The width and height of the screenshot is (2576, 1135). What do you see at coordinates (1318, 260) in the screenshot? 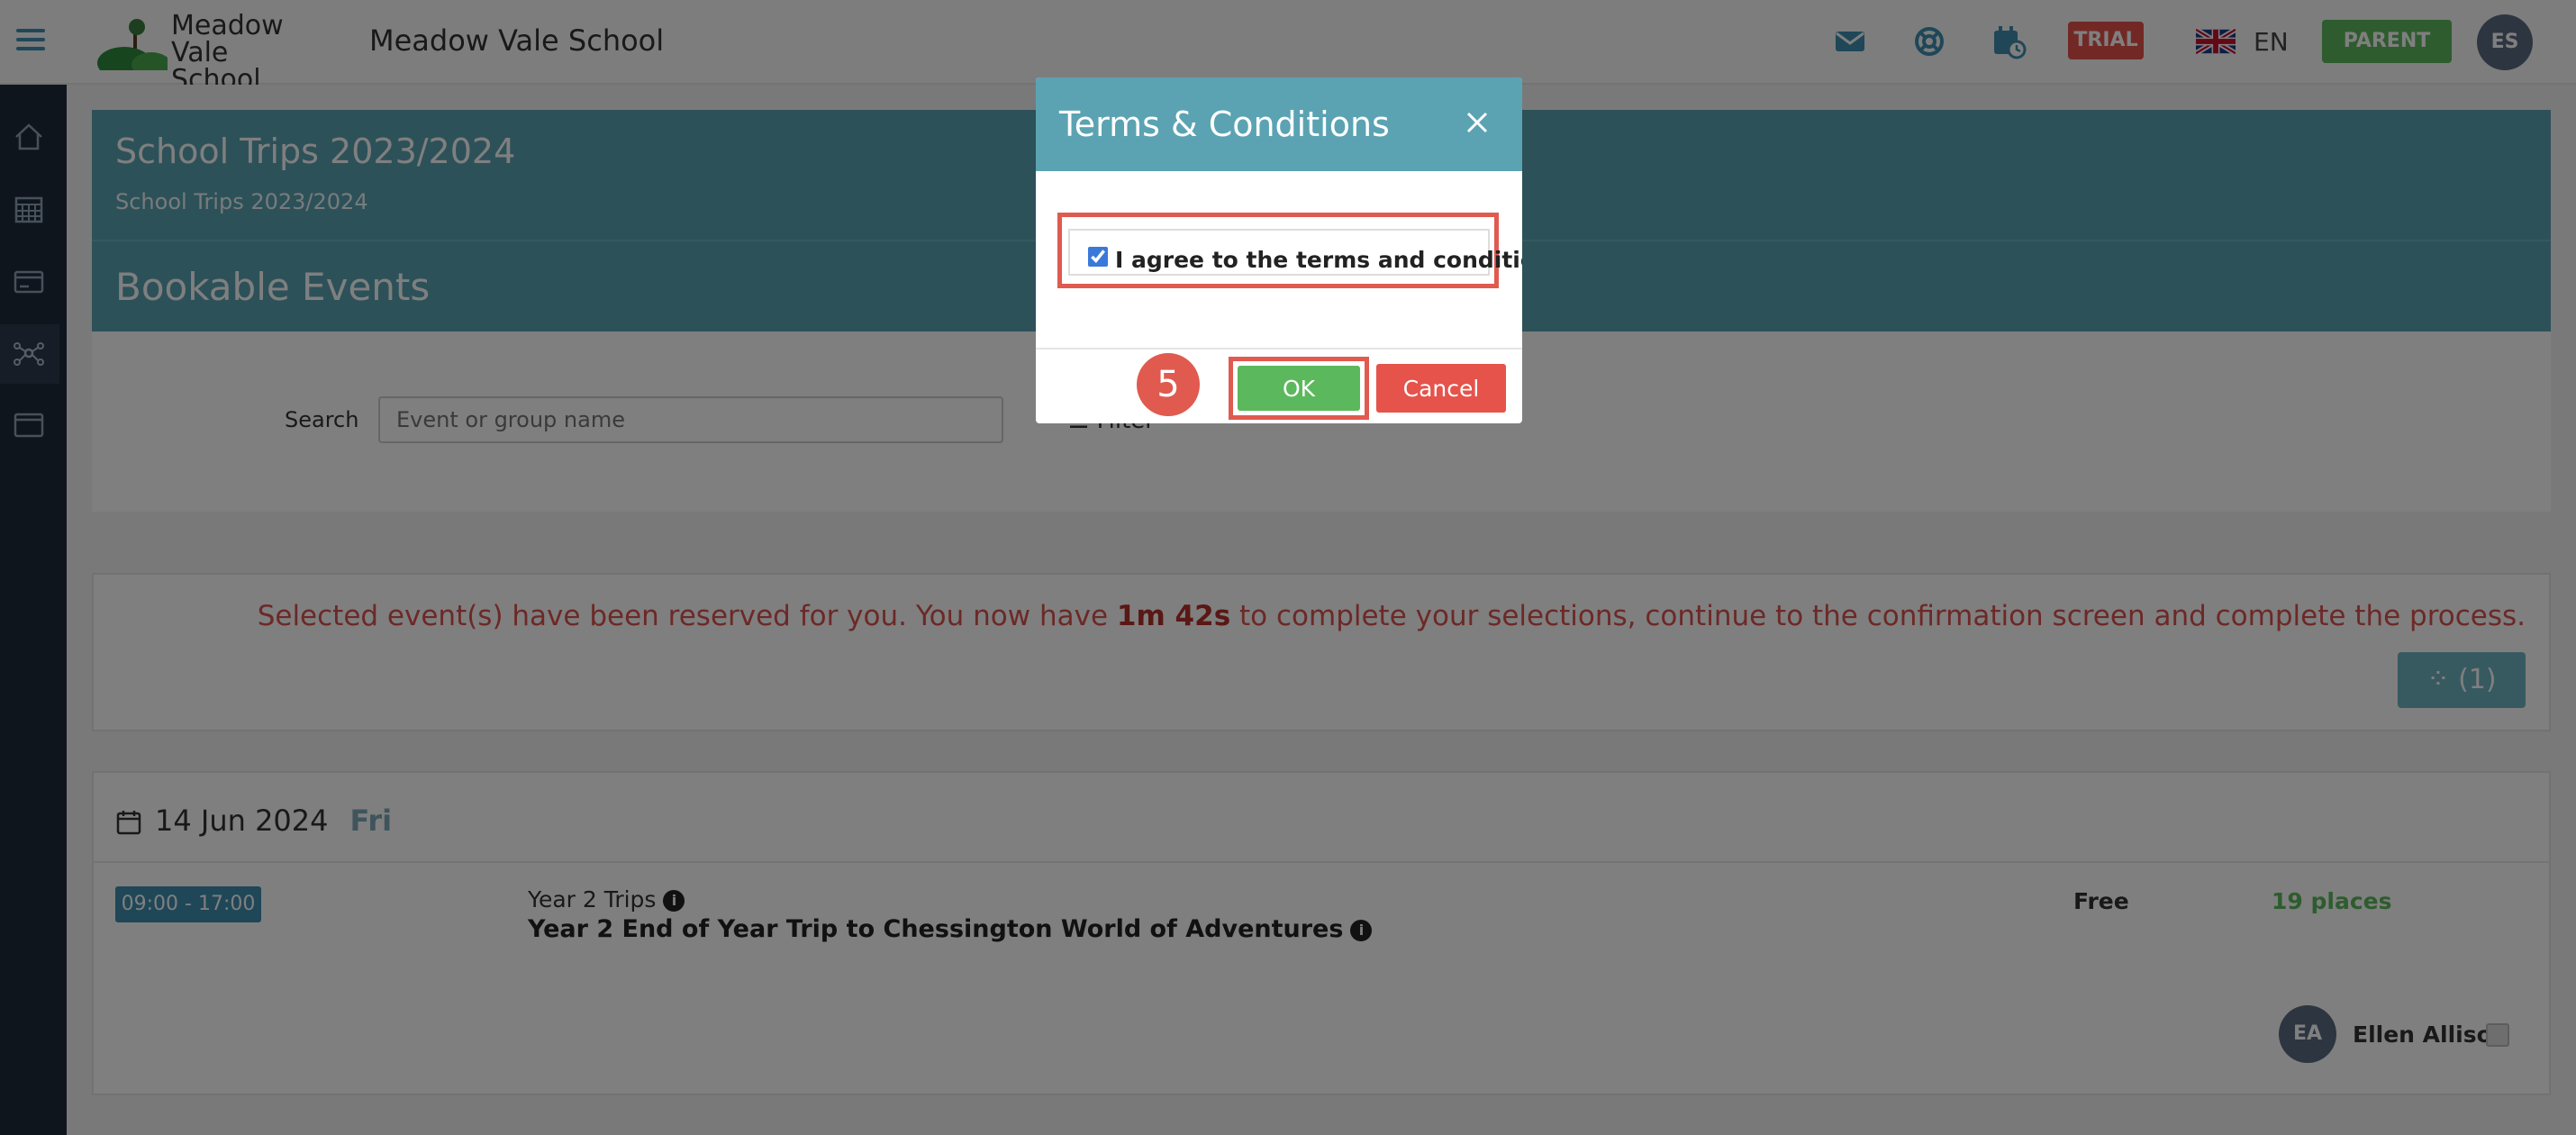
I see `agree-label: I agree to the terms and conditions` at bounding box center [1318, 260].